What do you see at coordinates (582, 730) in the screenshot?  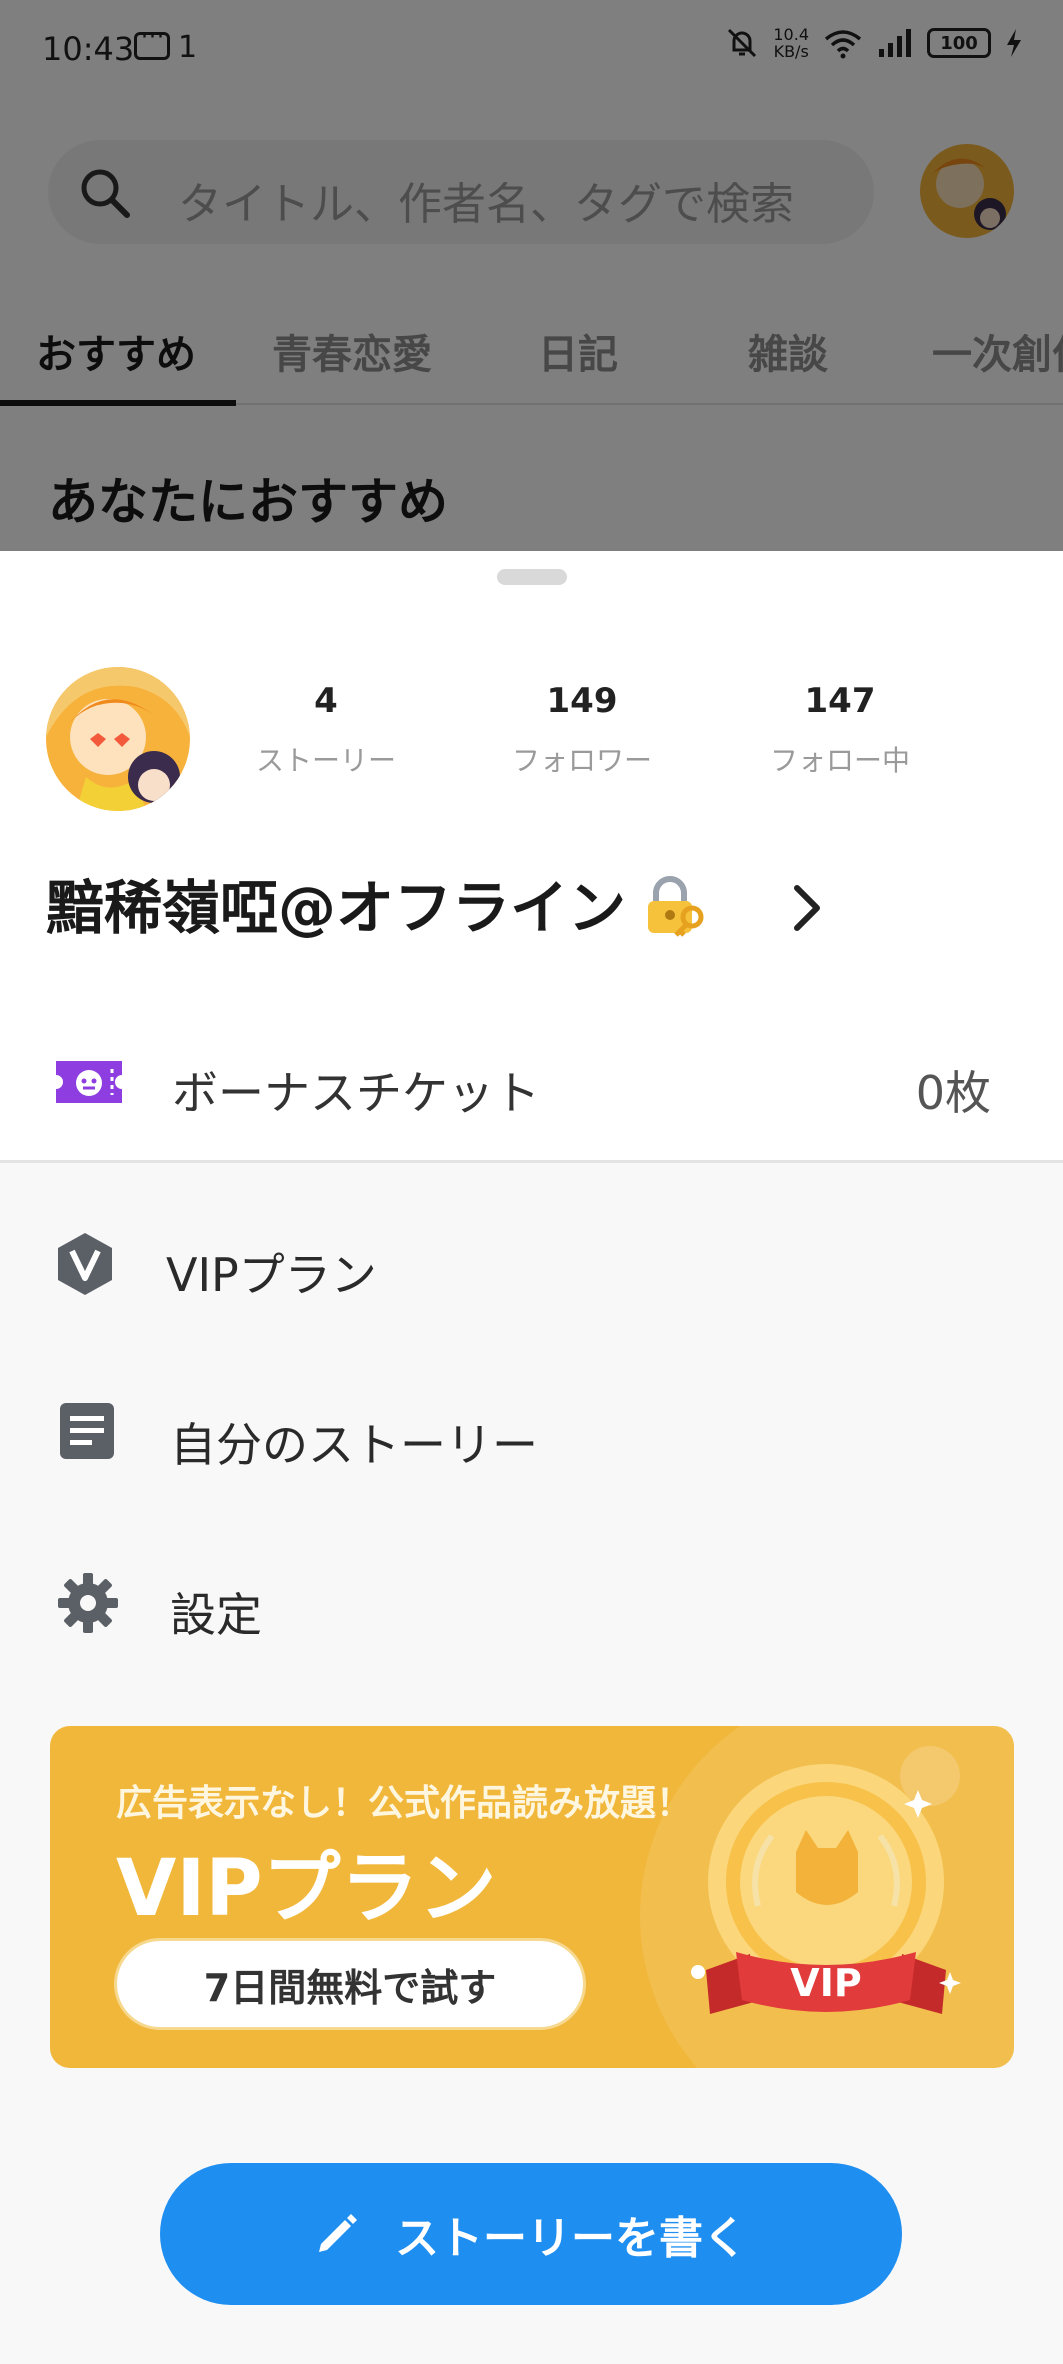 I see `stat-followers: 149 フォロワー` at bounding box center [582, 730].